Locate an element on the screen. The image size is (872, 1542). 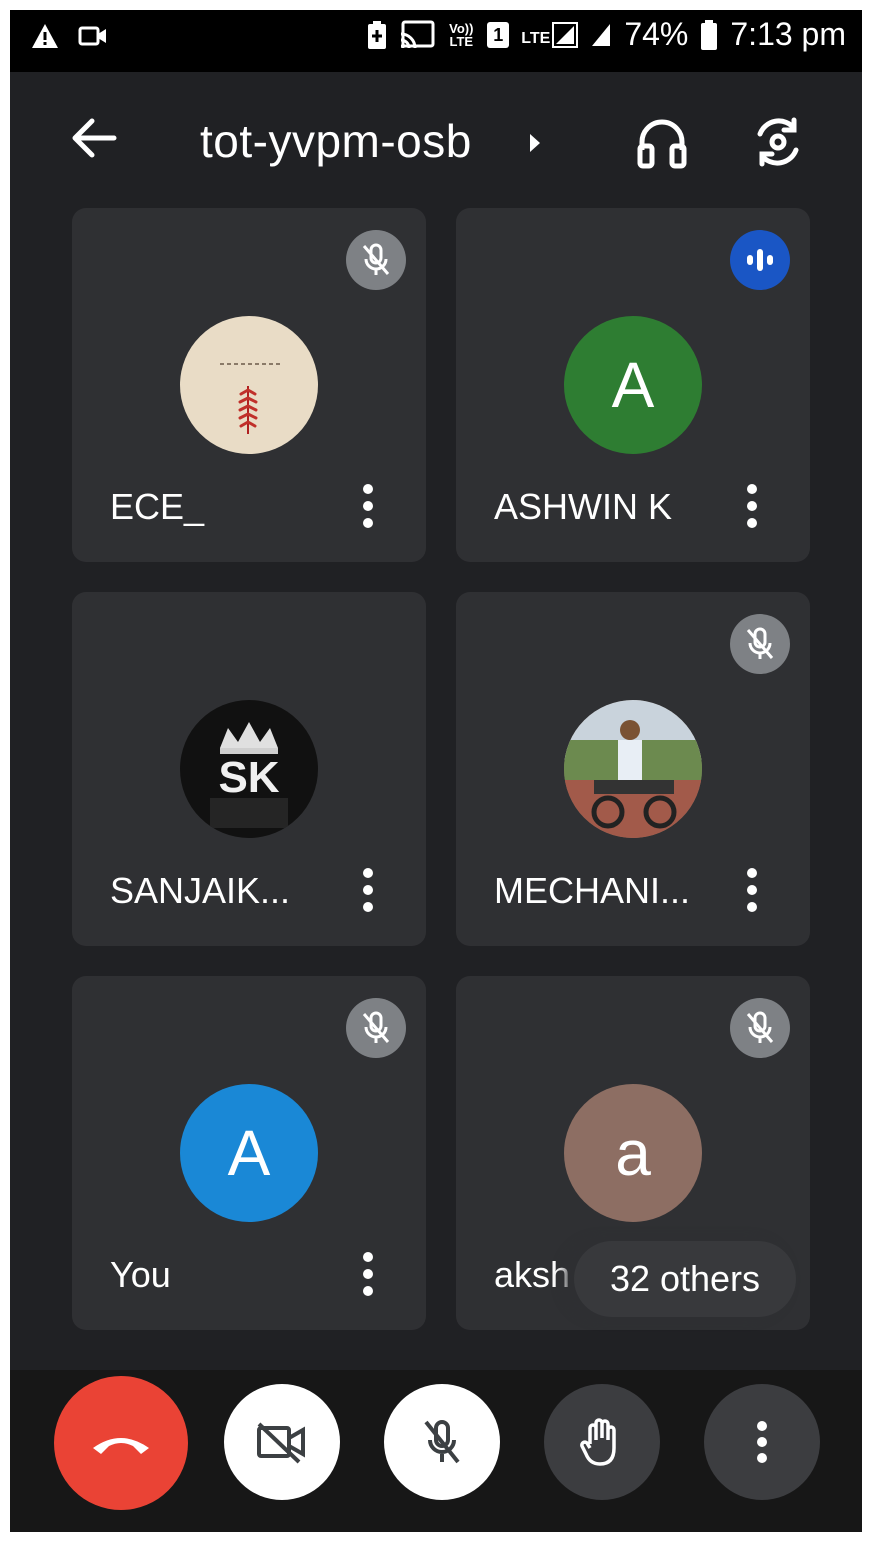
video-camera-icon is located at coordinates (92, 36).